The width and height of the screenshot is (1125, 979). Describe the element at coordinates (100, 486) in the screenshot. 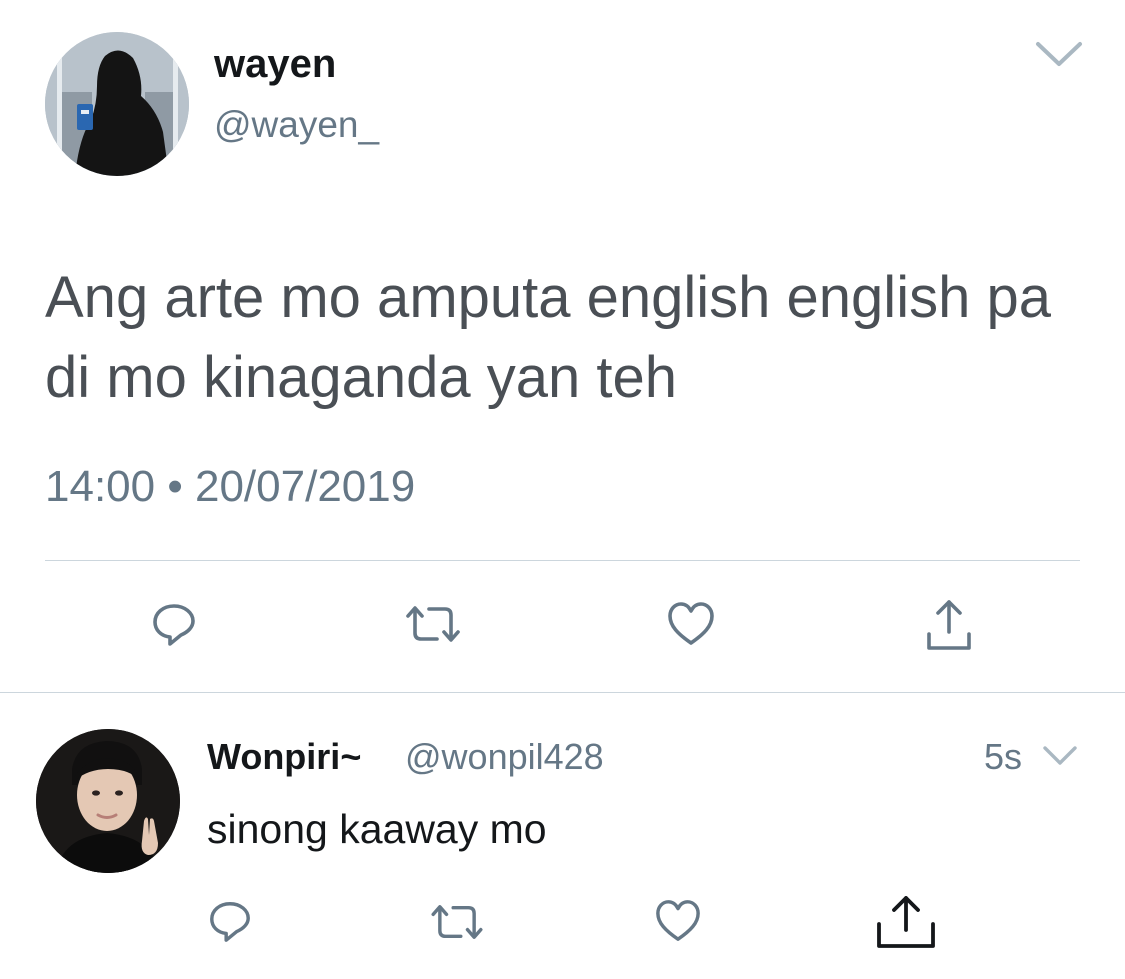

I see `tweet-time: 14:00` at that location.